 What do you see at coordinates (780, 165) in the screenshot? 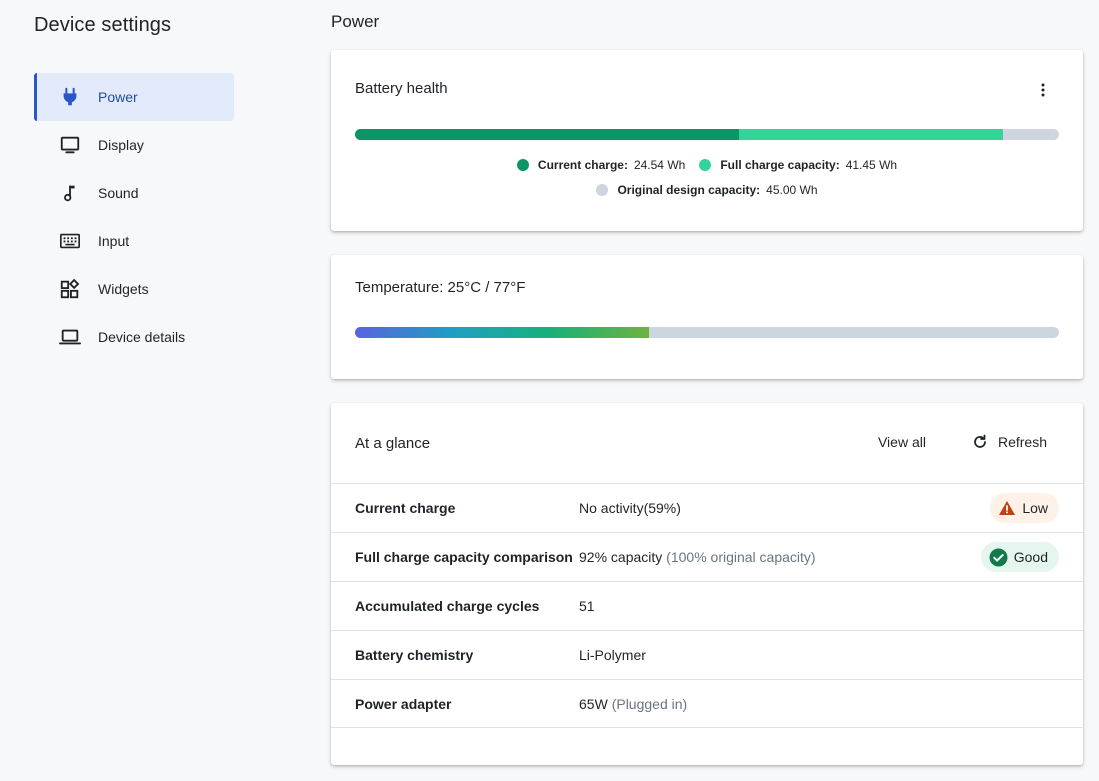
I see `legend-label: Full charge capacity:` at bounding box center [780, 165].